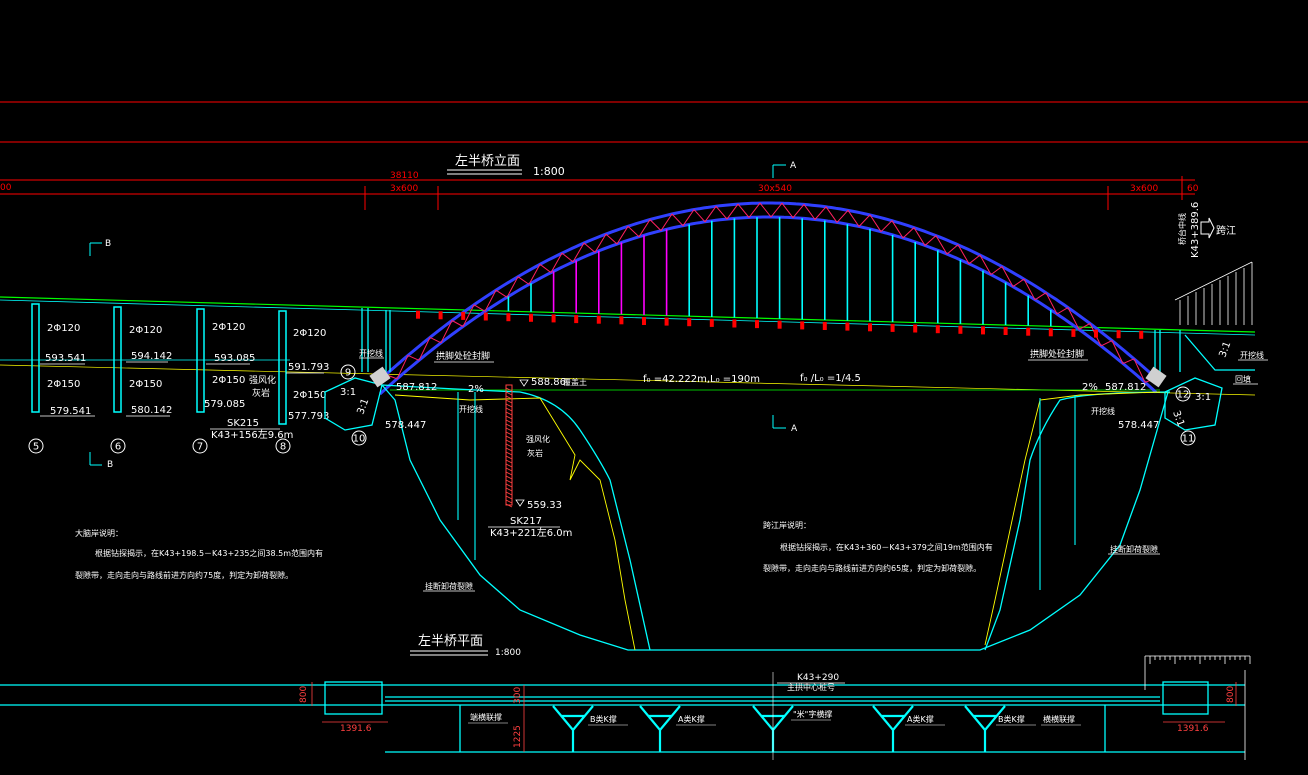  Describe the element at coordinates (486, 717) in the screenshot. I see `brace-label: 端横联撑` at that location.